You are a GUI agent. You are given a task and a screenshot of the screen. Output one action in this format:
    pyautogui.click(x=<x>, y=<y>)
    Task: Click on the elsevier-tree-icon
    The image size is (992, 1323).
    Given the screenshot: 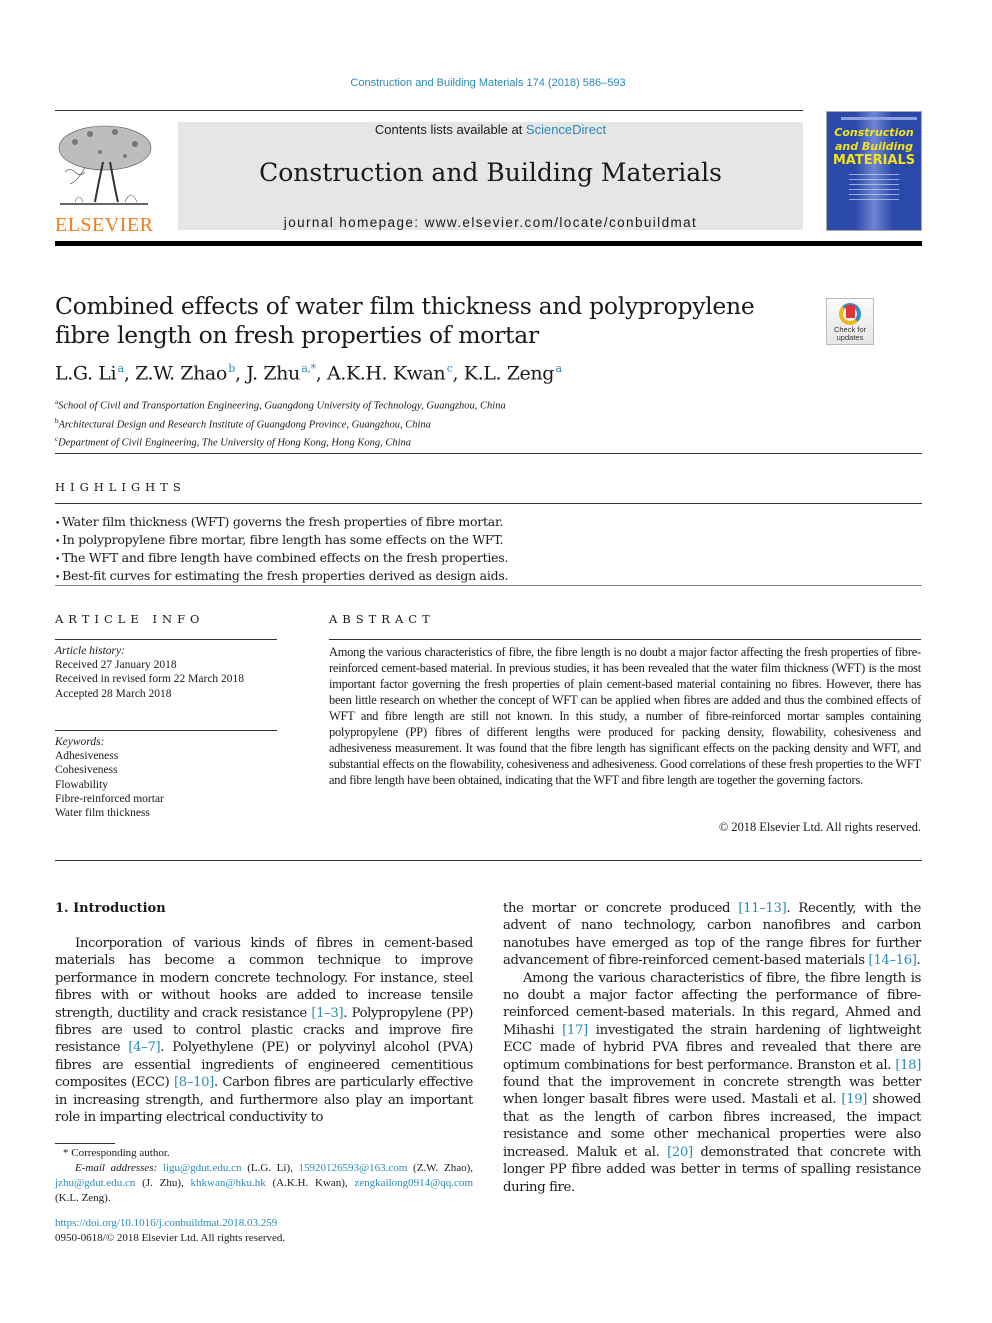 What is the action you would take?
    pyautogui.click(x=104, y=164)
    